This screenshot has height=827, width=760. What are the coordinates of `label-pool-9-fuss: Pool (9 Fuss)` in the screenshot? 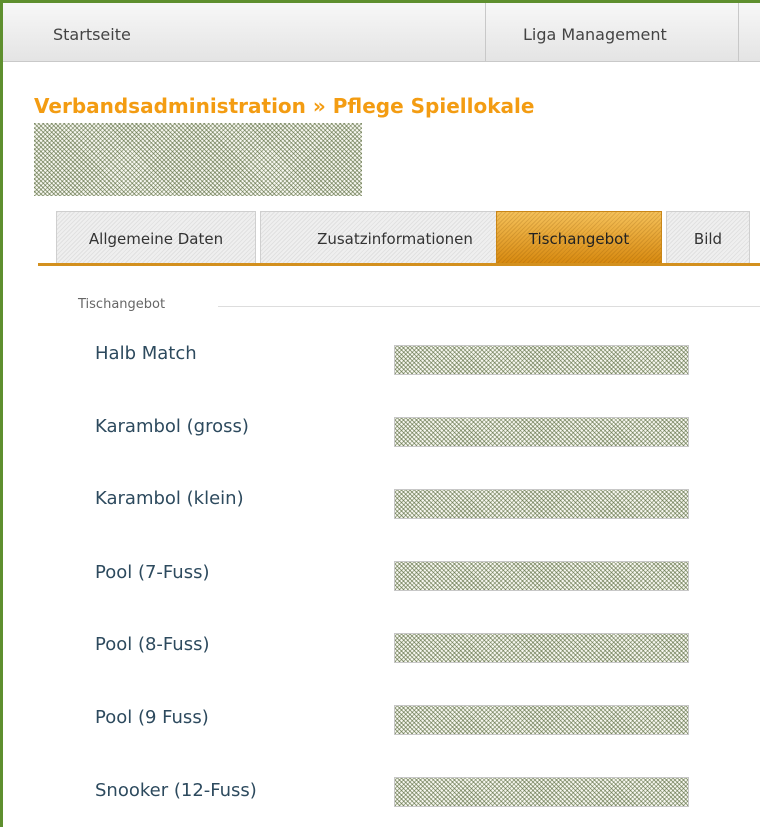 It's located at (152, 717).